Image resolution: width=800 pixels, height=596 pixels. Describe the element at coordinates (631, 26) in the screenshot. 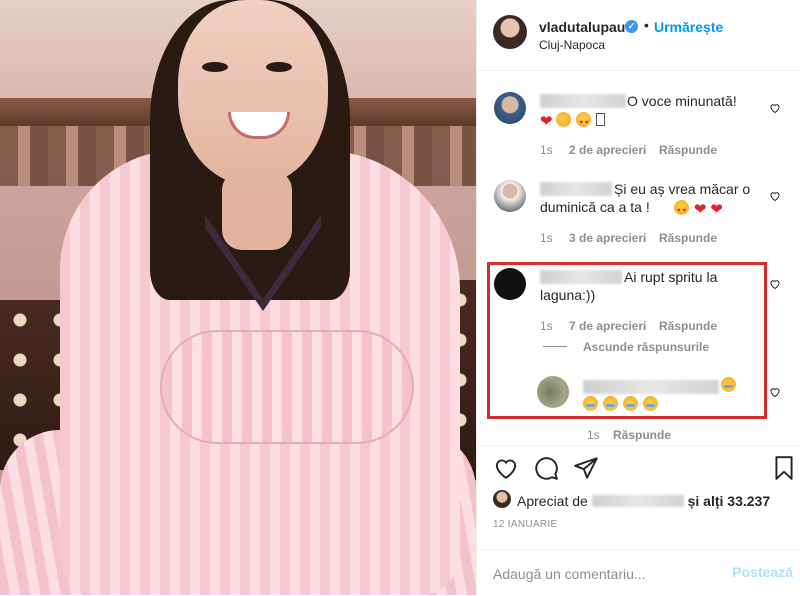

I see `verified-badge-icon: ✓` at that location.